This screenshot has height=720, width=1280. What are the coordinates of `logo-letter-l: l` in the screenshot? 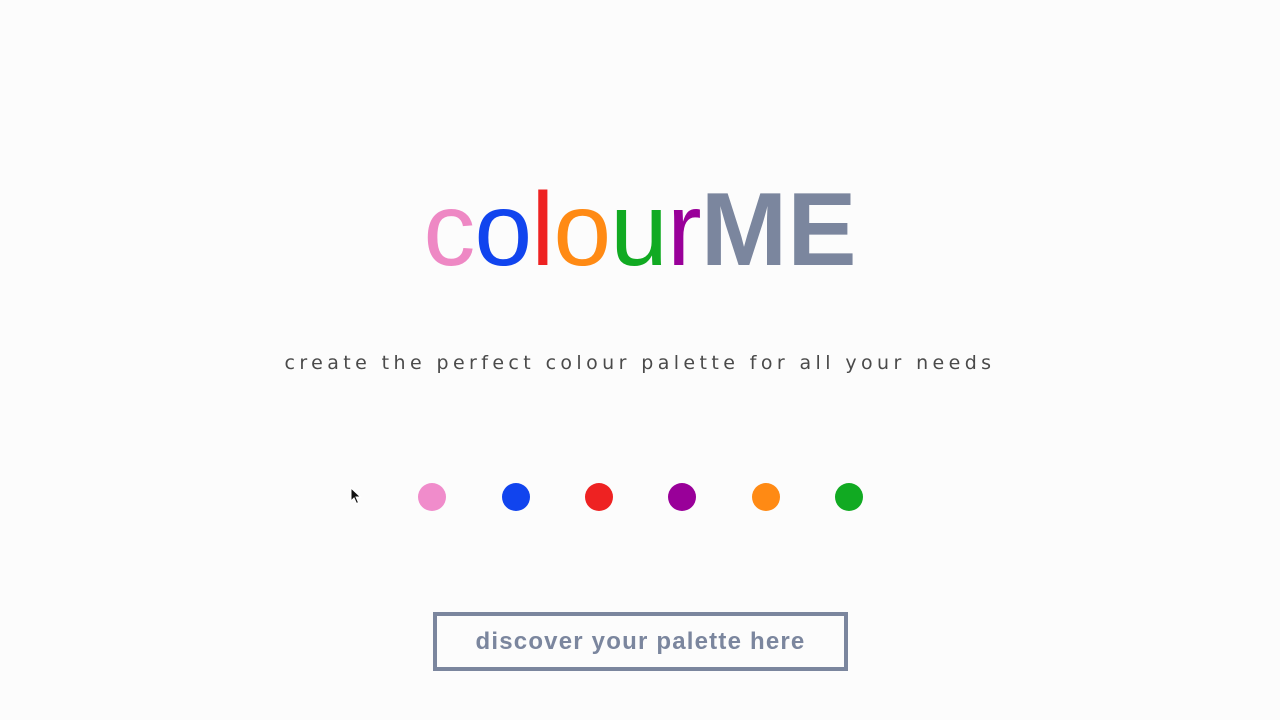 It's located at (542, 230).